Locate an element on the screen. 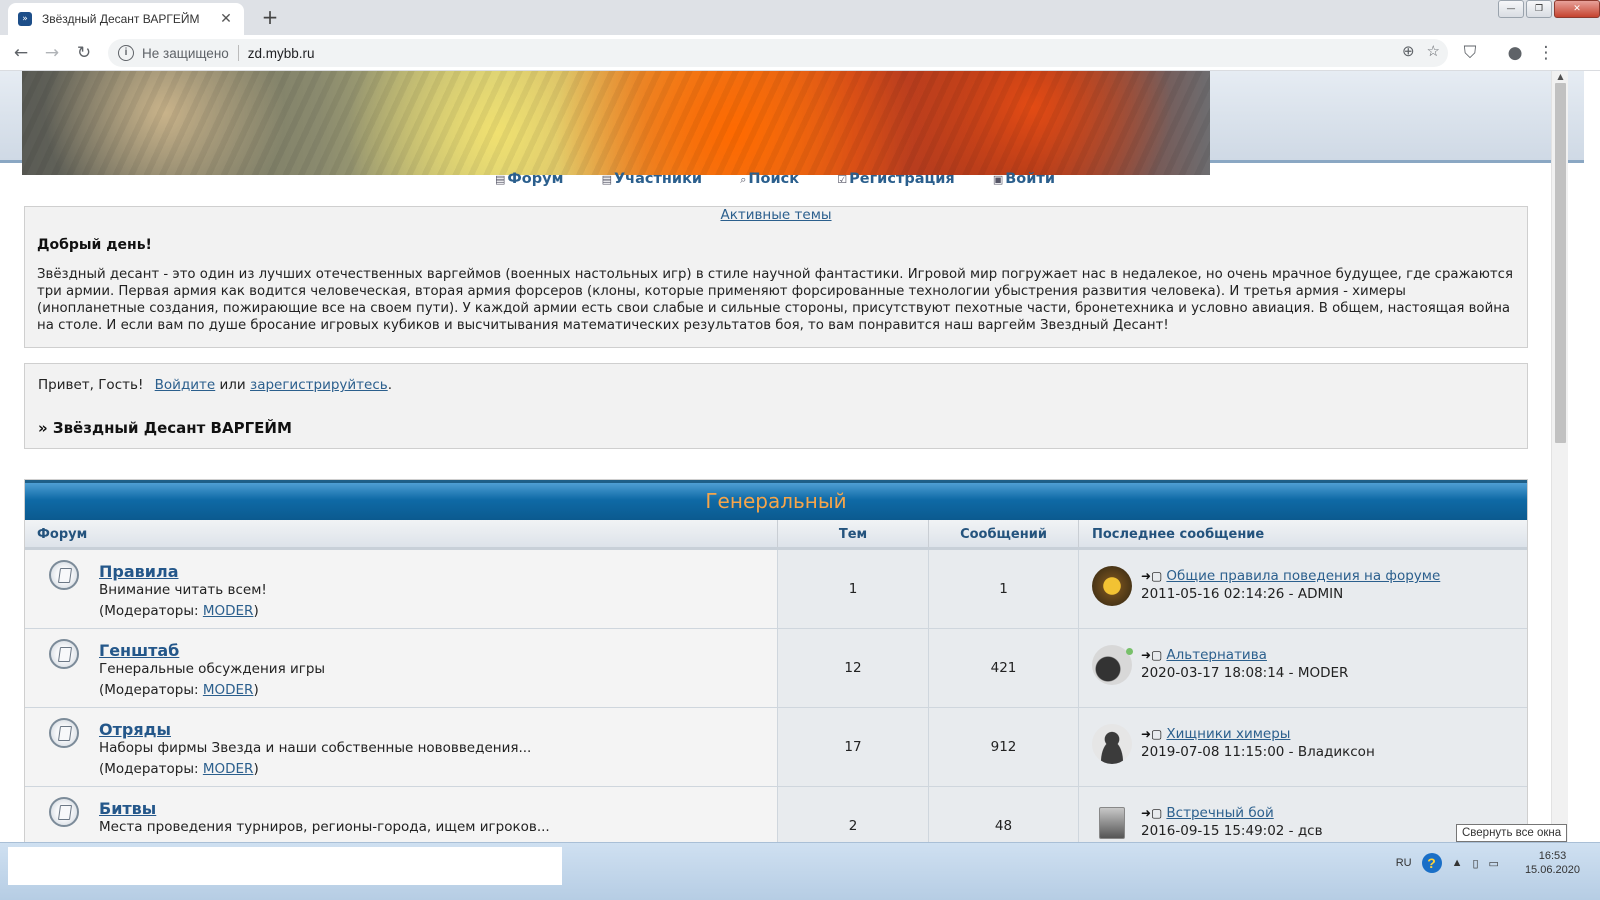 This screenshot has height=900, width=1600. register-link: зарегистрируйтесь is located at coordinates (319, 385).